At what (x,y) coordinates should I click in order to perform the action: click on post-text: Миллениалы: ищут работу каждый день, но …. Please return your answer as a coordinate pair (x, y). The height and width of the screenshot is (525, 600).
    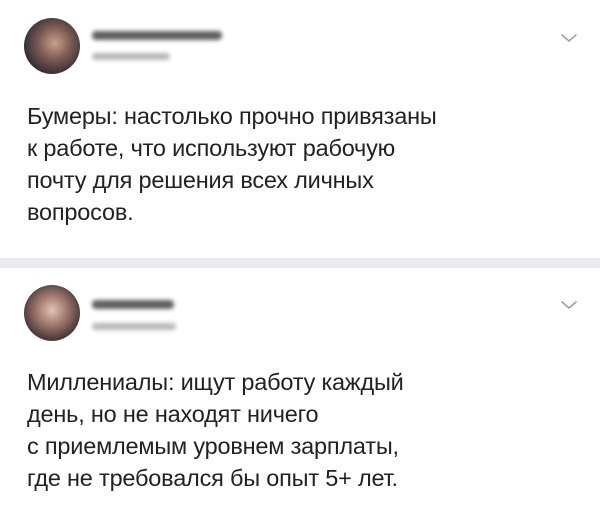
    Looking at the image, I should click on (215, 430).